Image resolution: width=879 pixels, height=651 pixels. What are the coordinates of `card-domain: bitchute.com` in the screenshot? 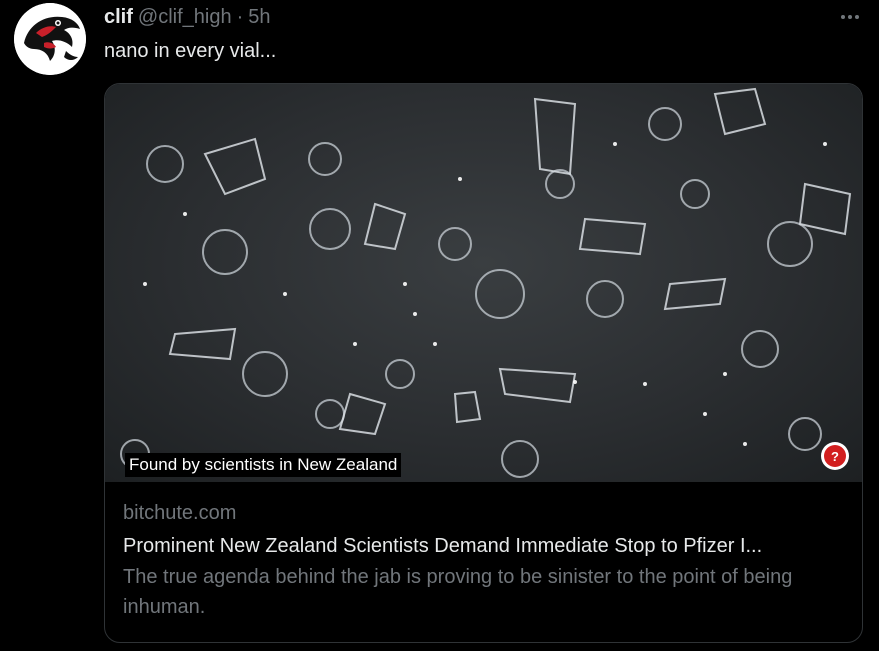 It's located at (180, 513).